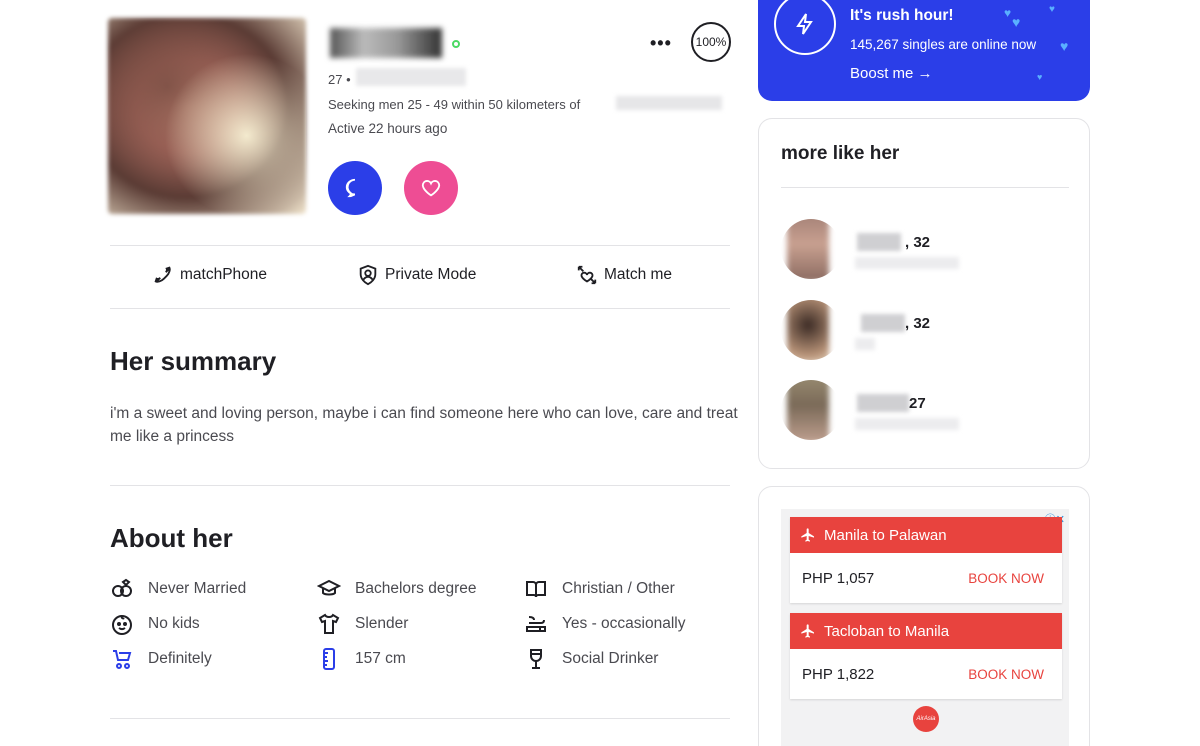 This screenshot has width=1200, height=746. Describe the element at coordinates (536, 659) in the screenshot. I see `wine-glass-icon` at that location.